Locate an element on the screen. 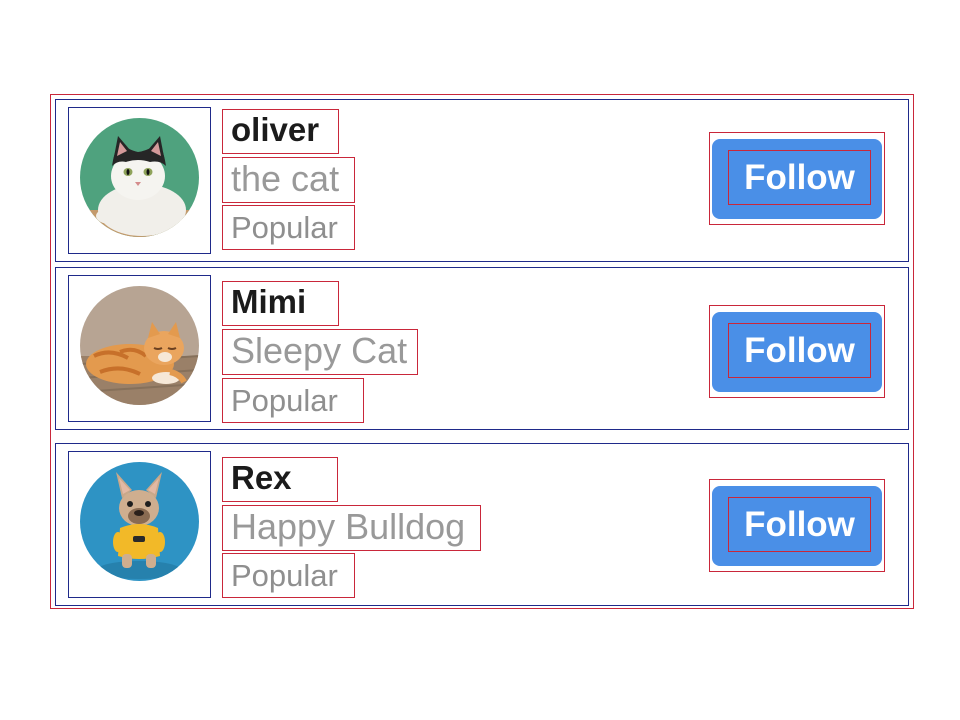 The width and height of the screenshot is (960, 720). profile-subtitle: the cat is located at coordinates (288, 180).